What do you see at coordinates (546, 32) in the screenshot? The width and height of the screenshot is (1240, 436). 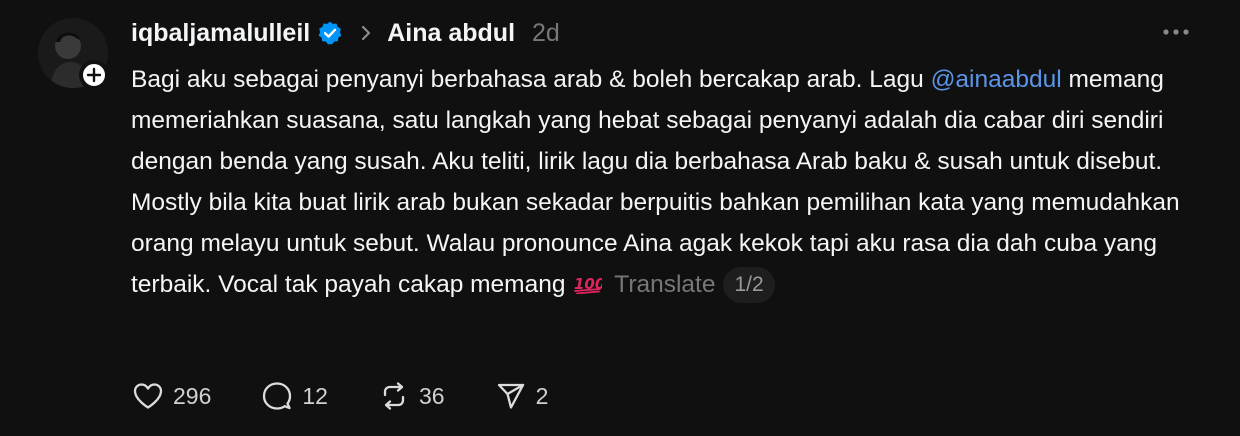 I see `post-timestamp: 2d` at bounding box center [546, 32].